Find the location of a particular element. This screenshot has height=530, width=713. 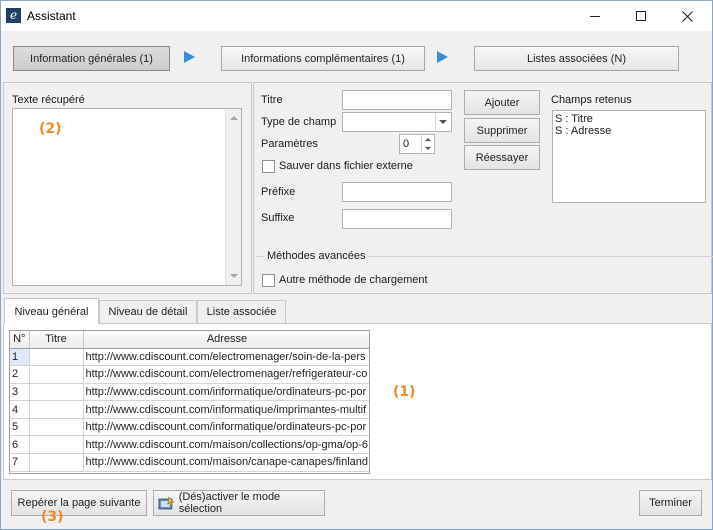

marker-2: (2) is located at coordinates (50, 129).